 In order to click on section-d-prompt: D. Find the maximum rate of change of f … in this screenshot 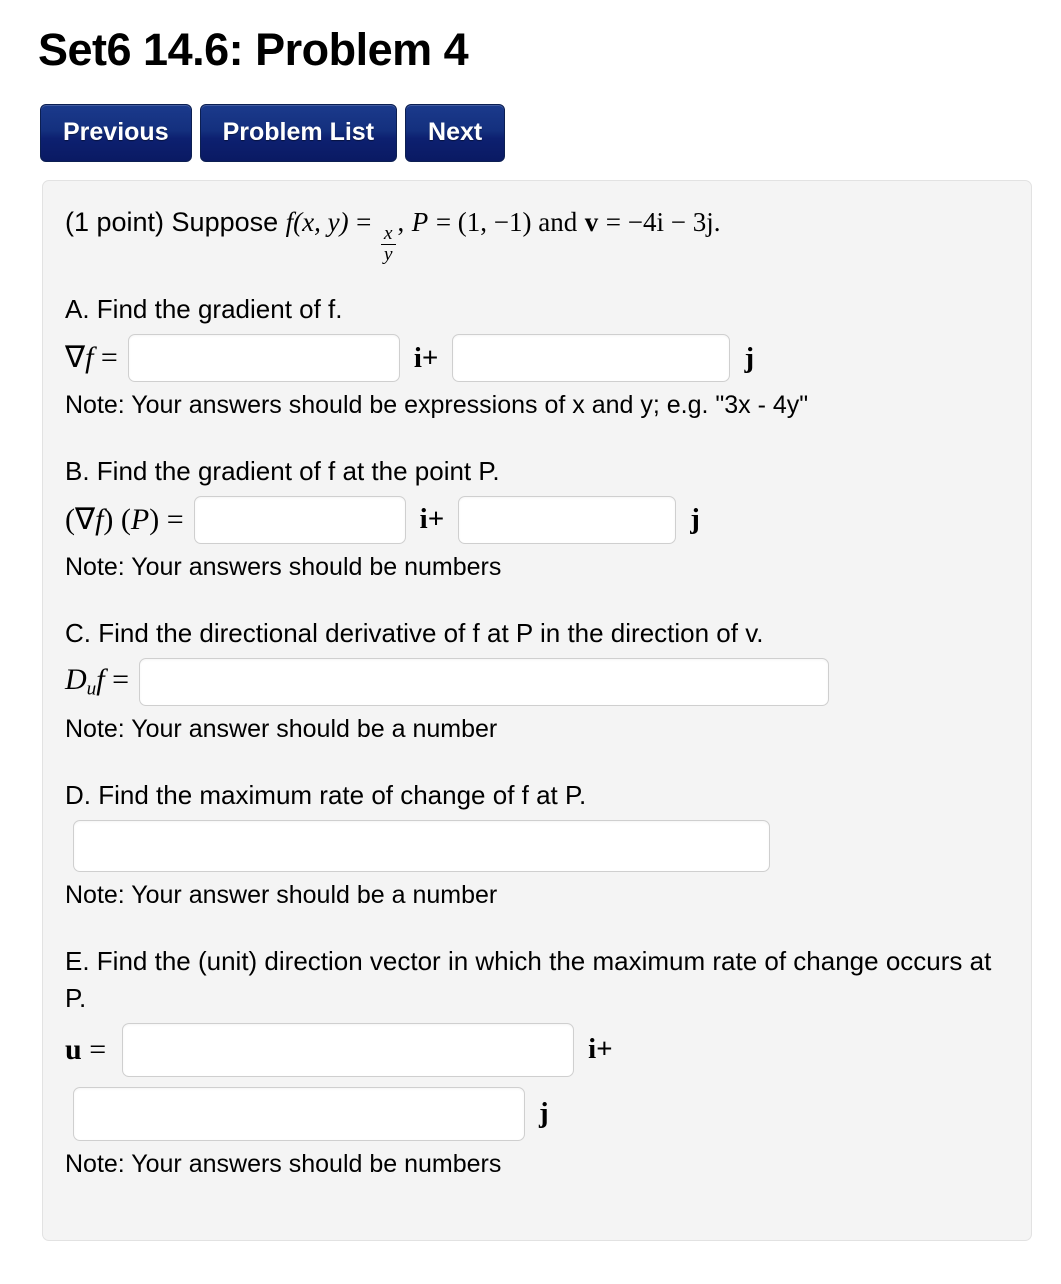, I will do `click(326, 794)`.